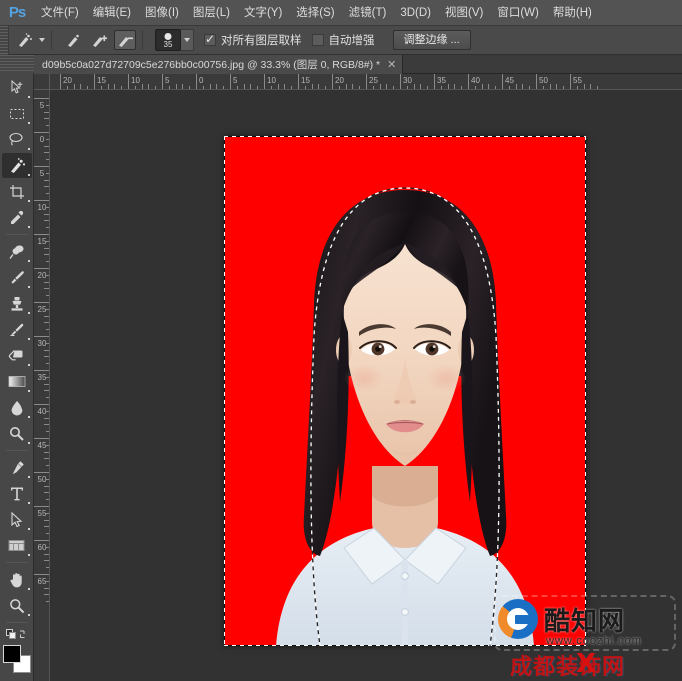 This screenshot has width=682, height=681. What do you see at coordinates (17, 493) in the screenshot?
I see `horizontal-type-tool` at bounding box center [17, 493].